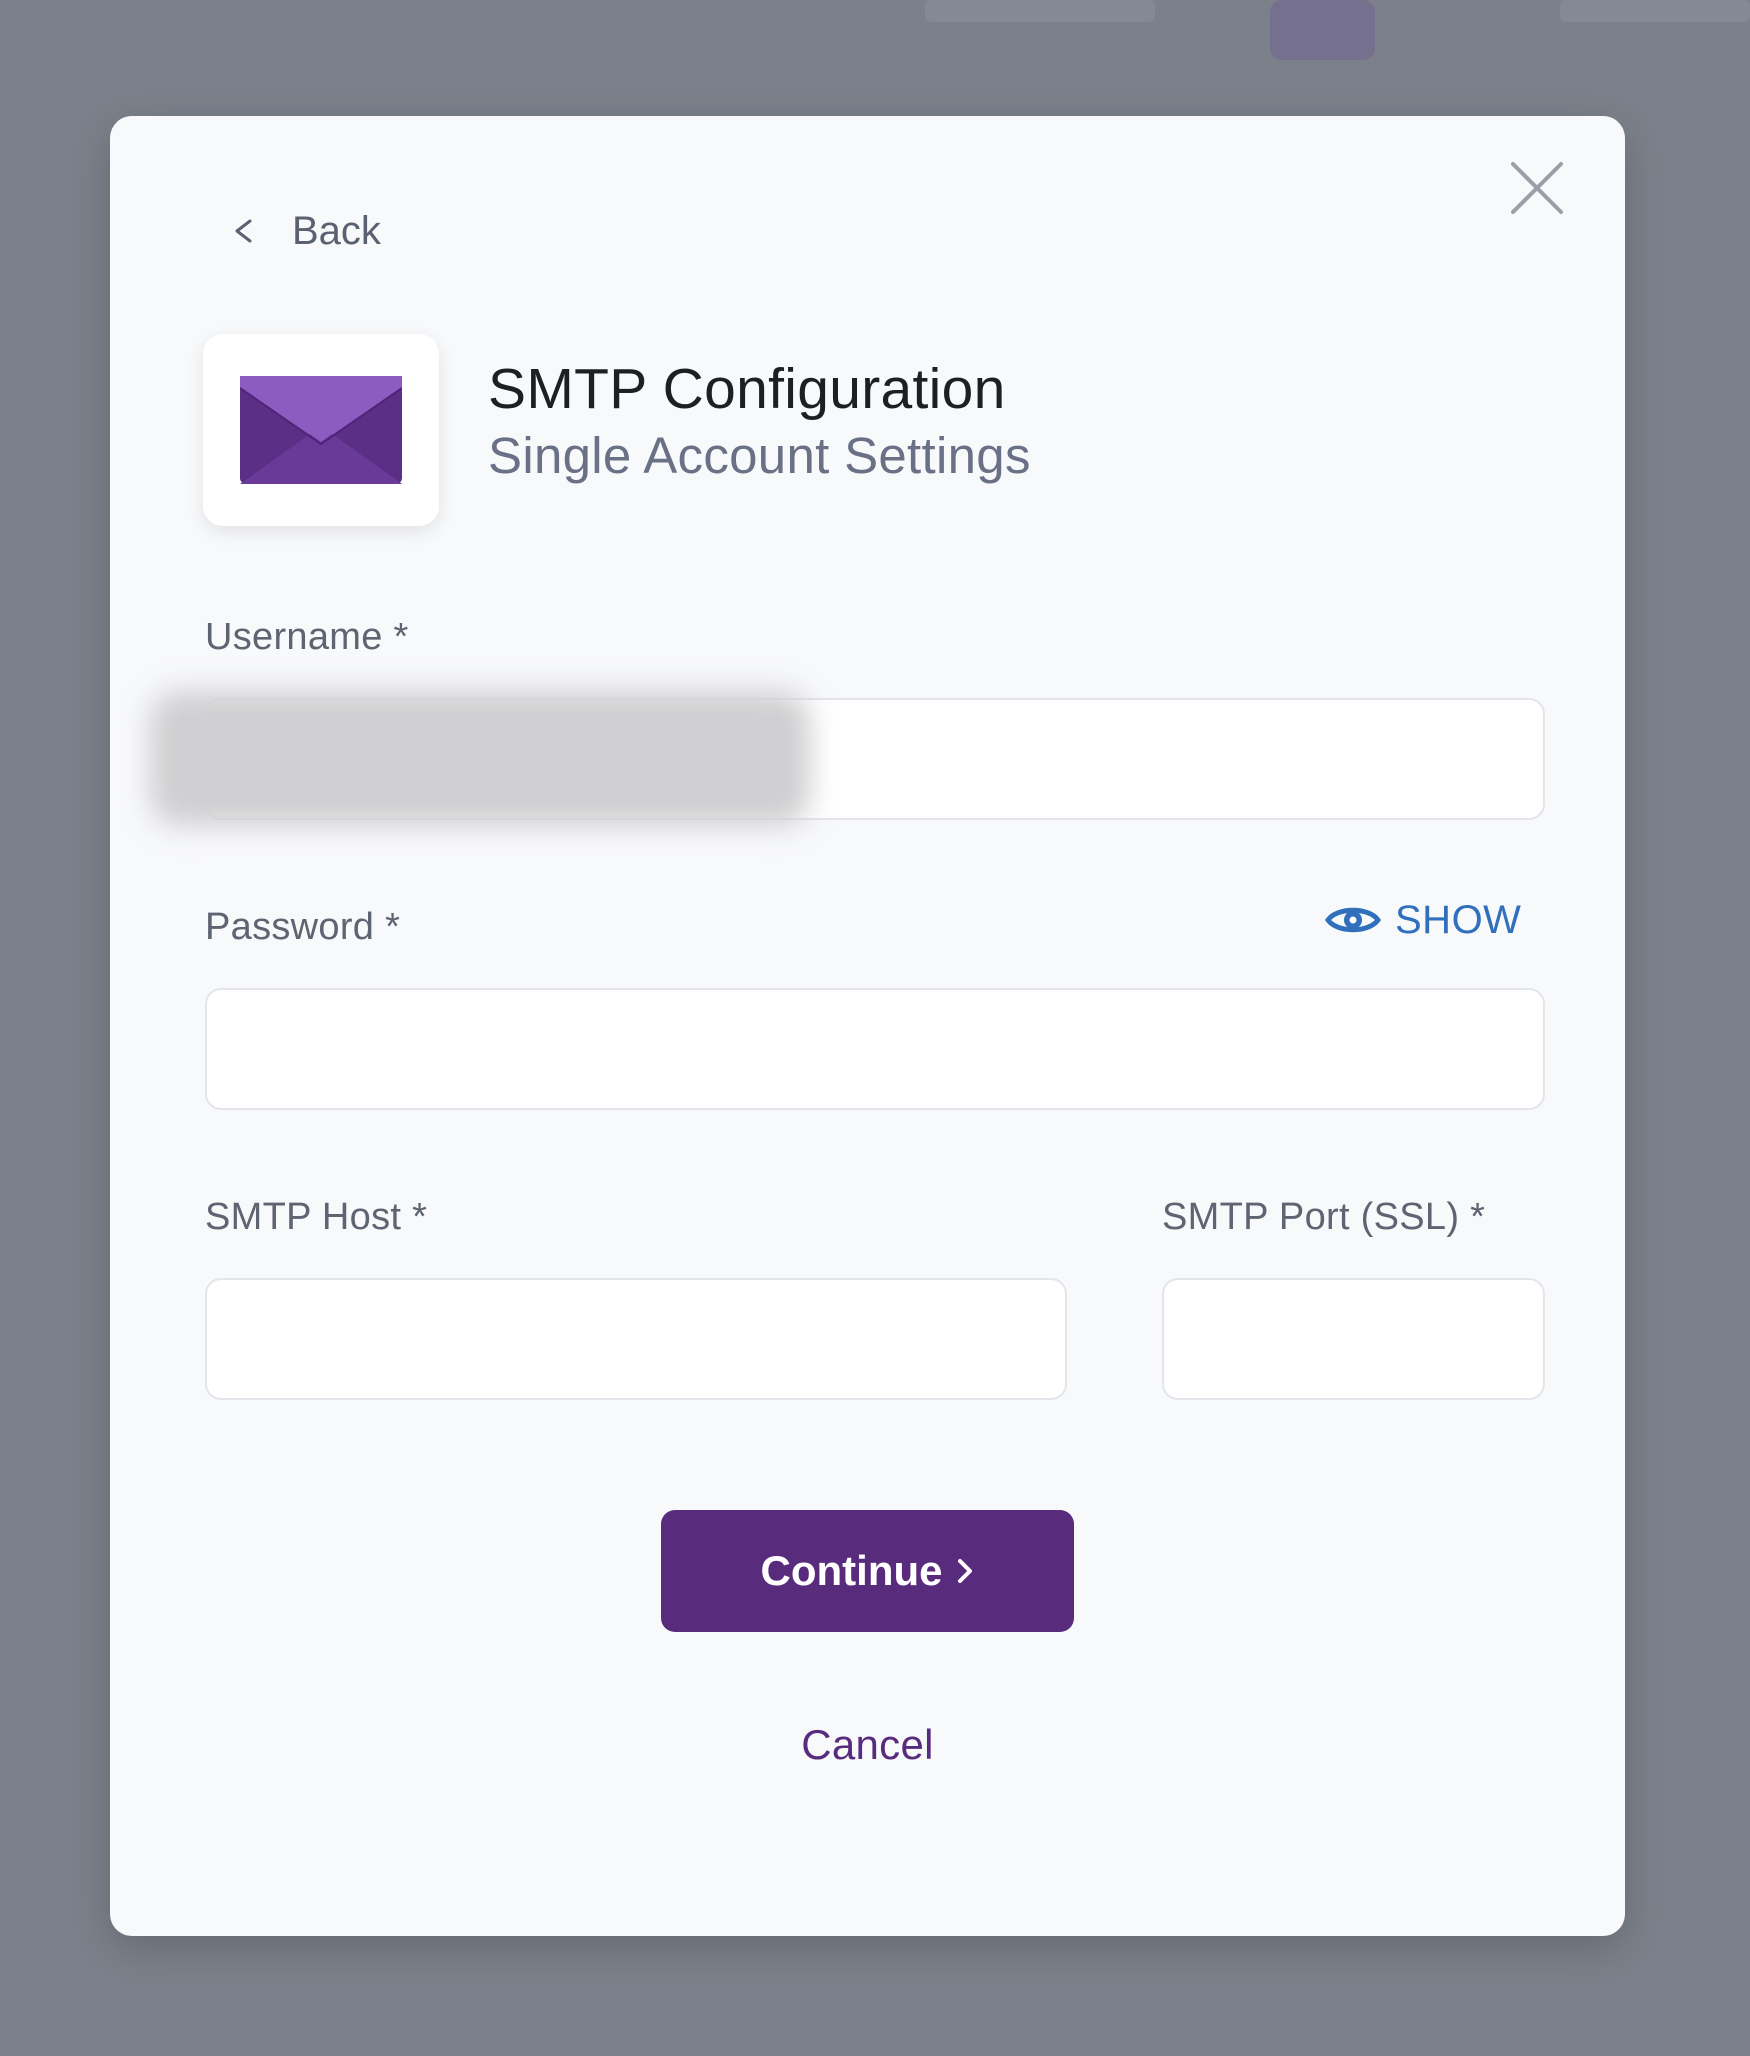 The height and width of the screenshot is (2056, 1750). Describe the element at coordinates (636, 1339) in the screenshot. I see `smtp-host-input` at that location.